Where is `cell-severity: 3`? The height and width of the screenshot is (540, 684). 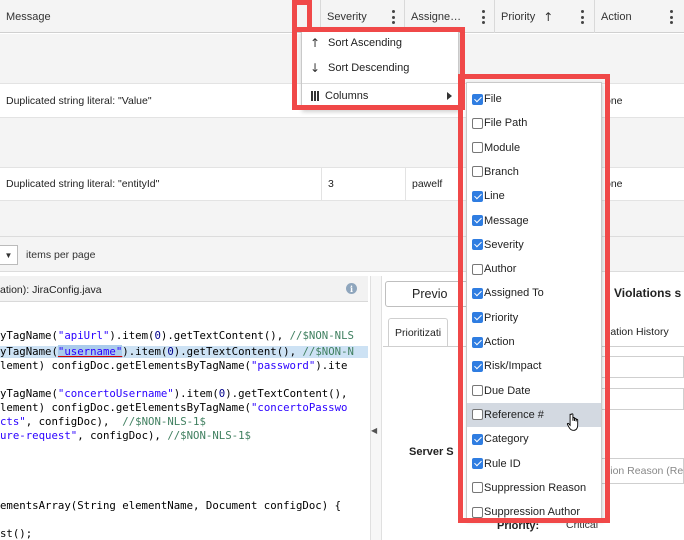
cell-severity: 3 is located at coordinates (363, 184).